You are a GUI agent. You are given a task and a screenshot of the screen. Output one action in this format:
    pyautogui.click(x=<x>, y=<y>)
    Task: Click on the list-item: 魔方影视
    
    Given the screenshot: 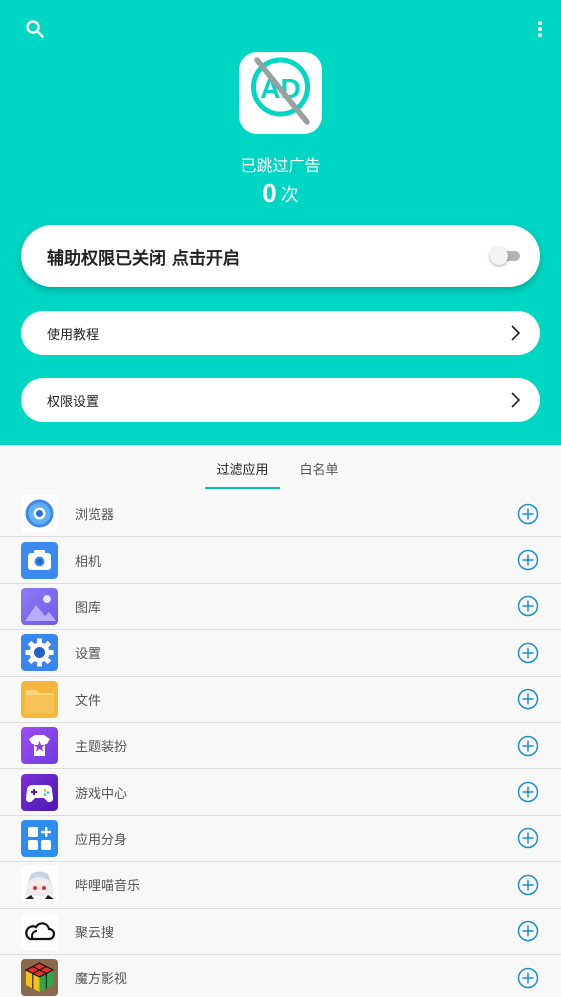 What is the action you would take?
    pyautogui.click(x=280, y=976)
    